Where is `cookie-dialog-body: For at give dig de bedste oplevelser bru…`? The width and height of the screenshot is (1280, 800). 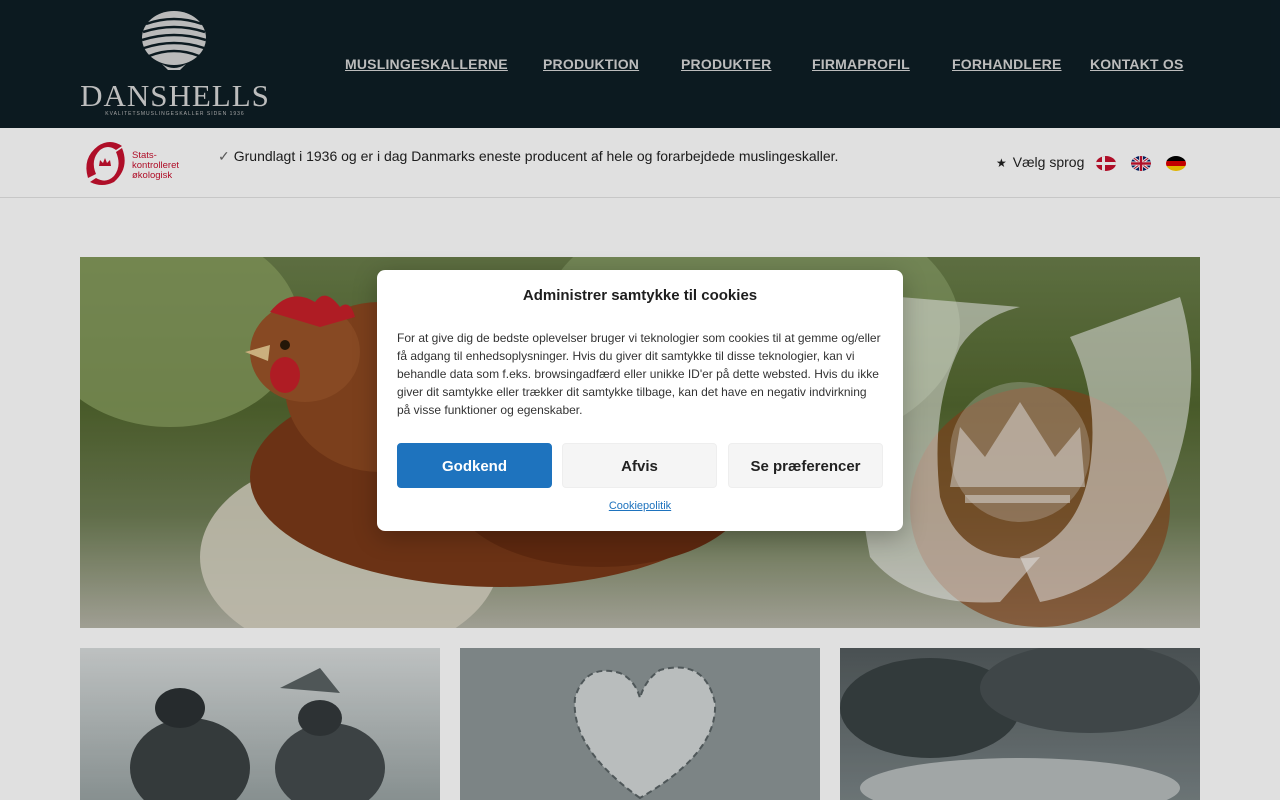 cookie-dialog-body: For at give dig de bedste oplevelser bru… is located at coordinates (639, 374).